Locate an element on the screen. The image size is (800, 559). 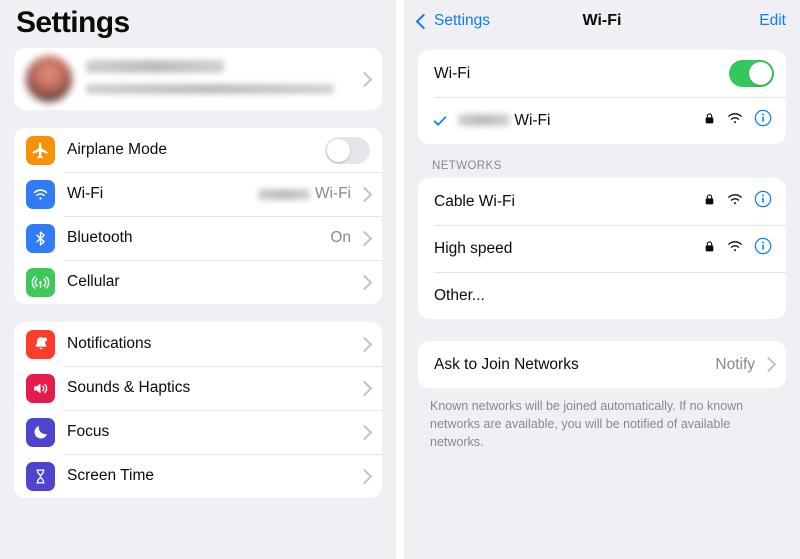
ask-to-join-label: Ask to Join Networks is located at coordinates (506, 364).